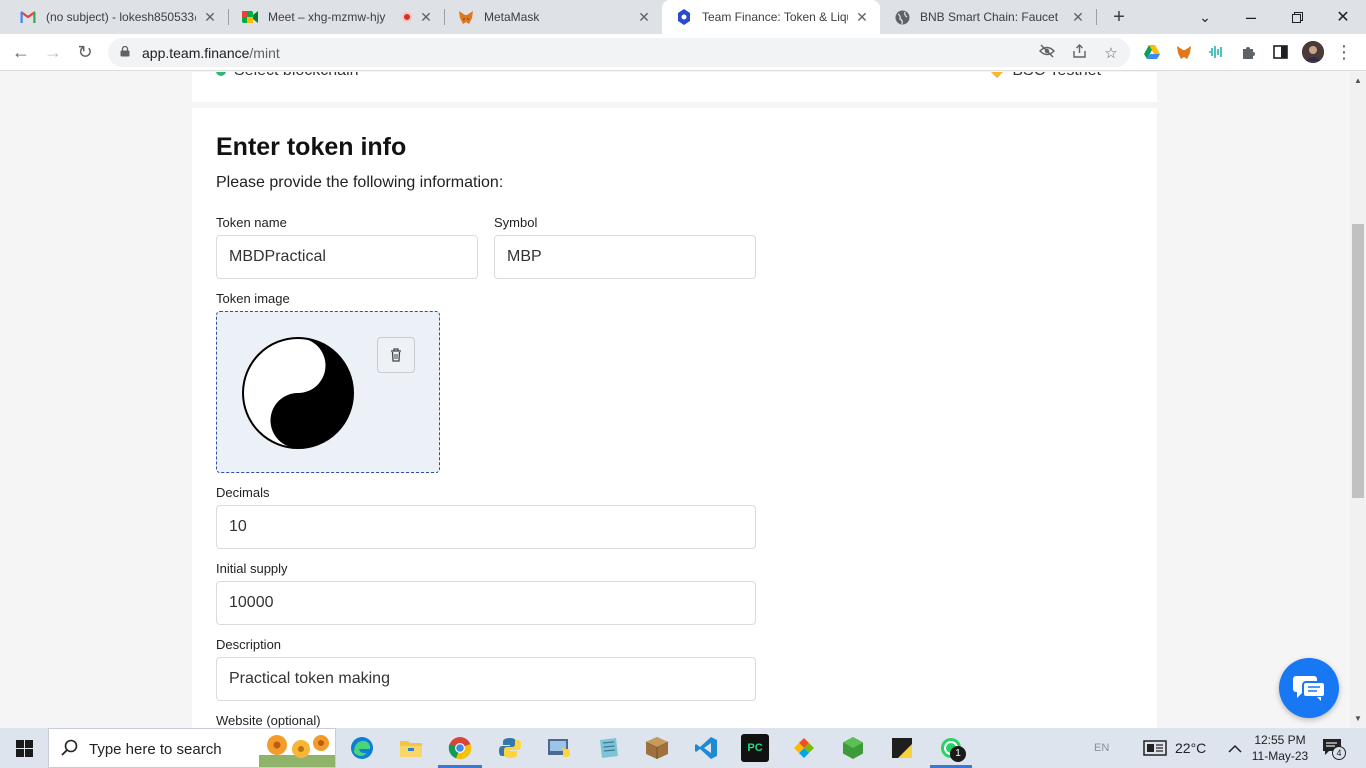  Describe the element at coordinates (486, 679) in the screenshot. I see `description-input: Practical token making` at that location.